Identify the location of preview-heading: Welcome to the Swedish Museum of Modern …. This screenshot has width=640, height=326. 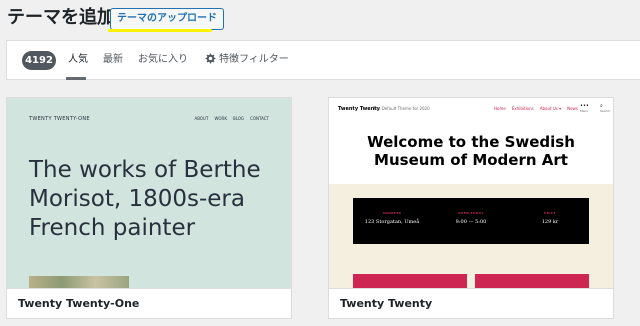
(471, 151).